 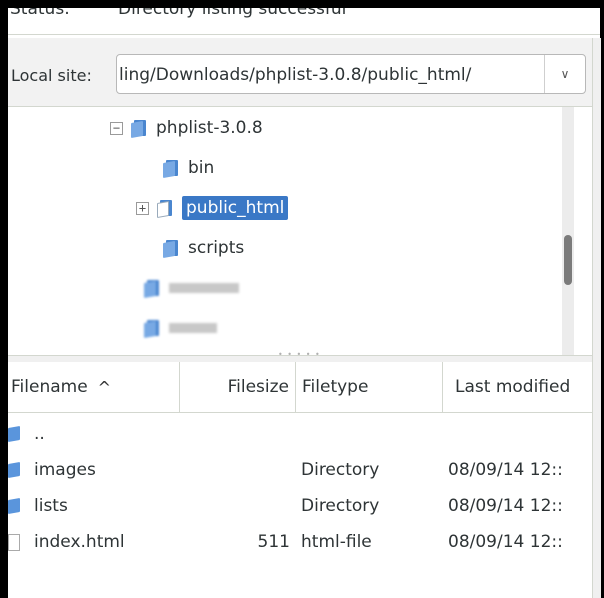 What do you see at coordinates (164, 209) in the screenshot?
I see `folder-open-icon` at bounding box center [164, 209].